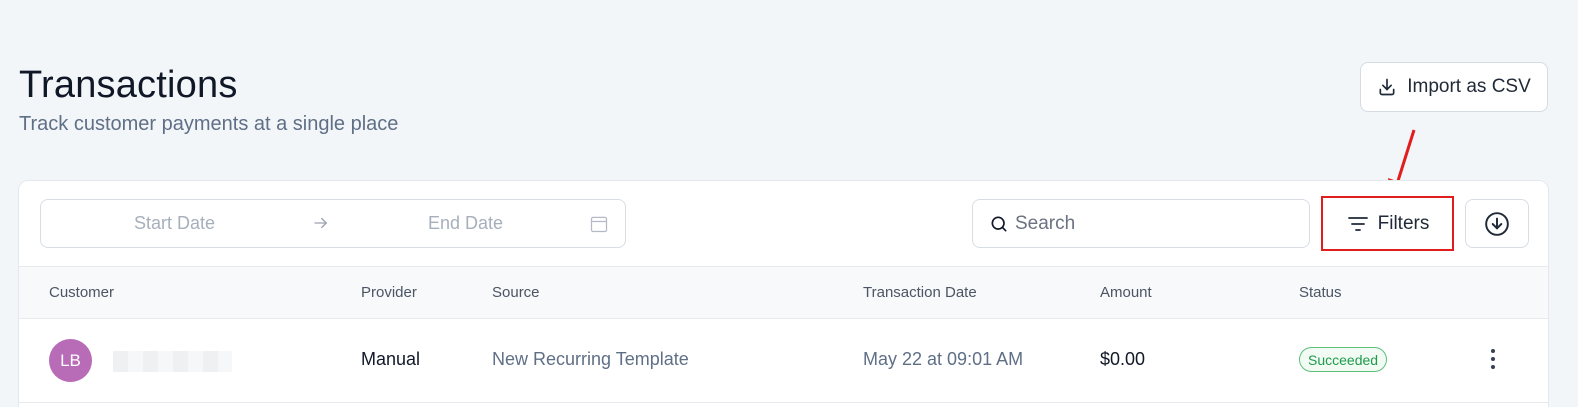 The image size is (1578, 407). Describe the element at coordinates (1357, 223) in the screenshot. I see `filter-lines-icon` at that location.